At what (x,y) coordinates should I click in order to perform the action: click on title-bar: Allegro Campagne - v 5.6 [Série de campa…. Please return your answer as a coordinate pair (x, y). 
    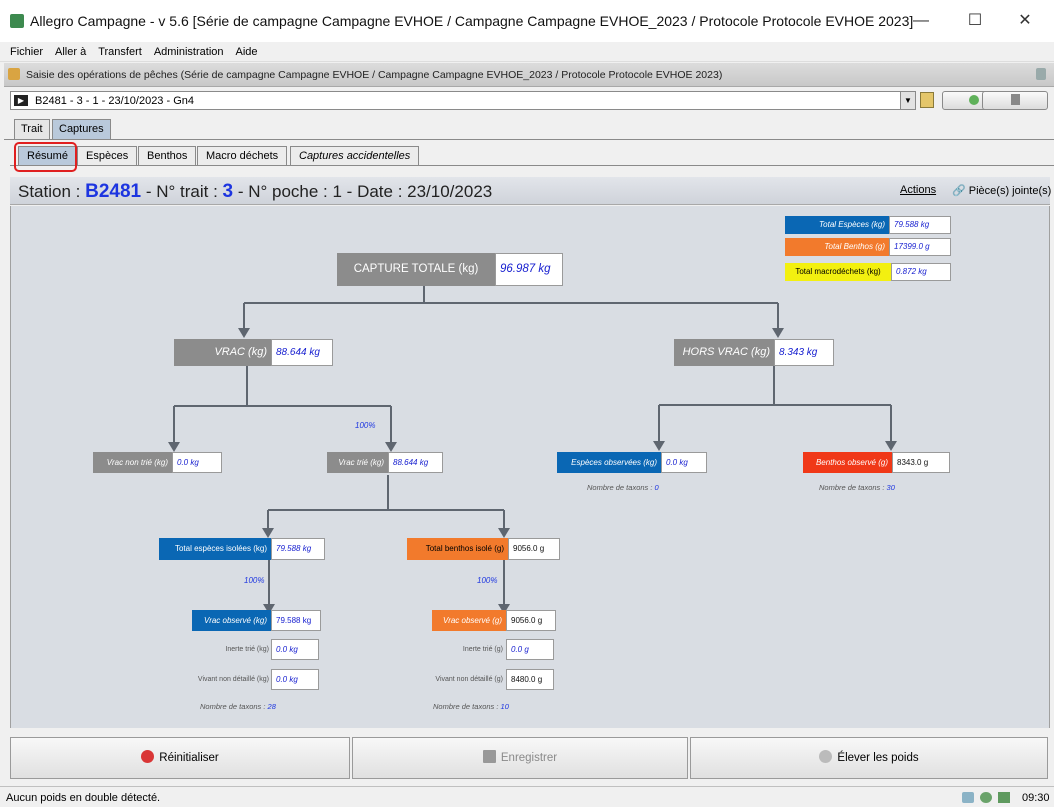
    Looking at the image, I should click on (527, 21).